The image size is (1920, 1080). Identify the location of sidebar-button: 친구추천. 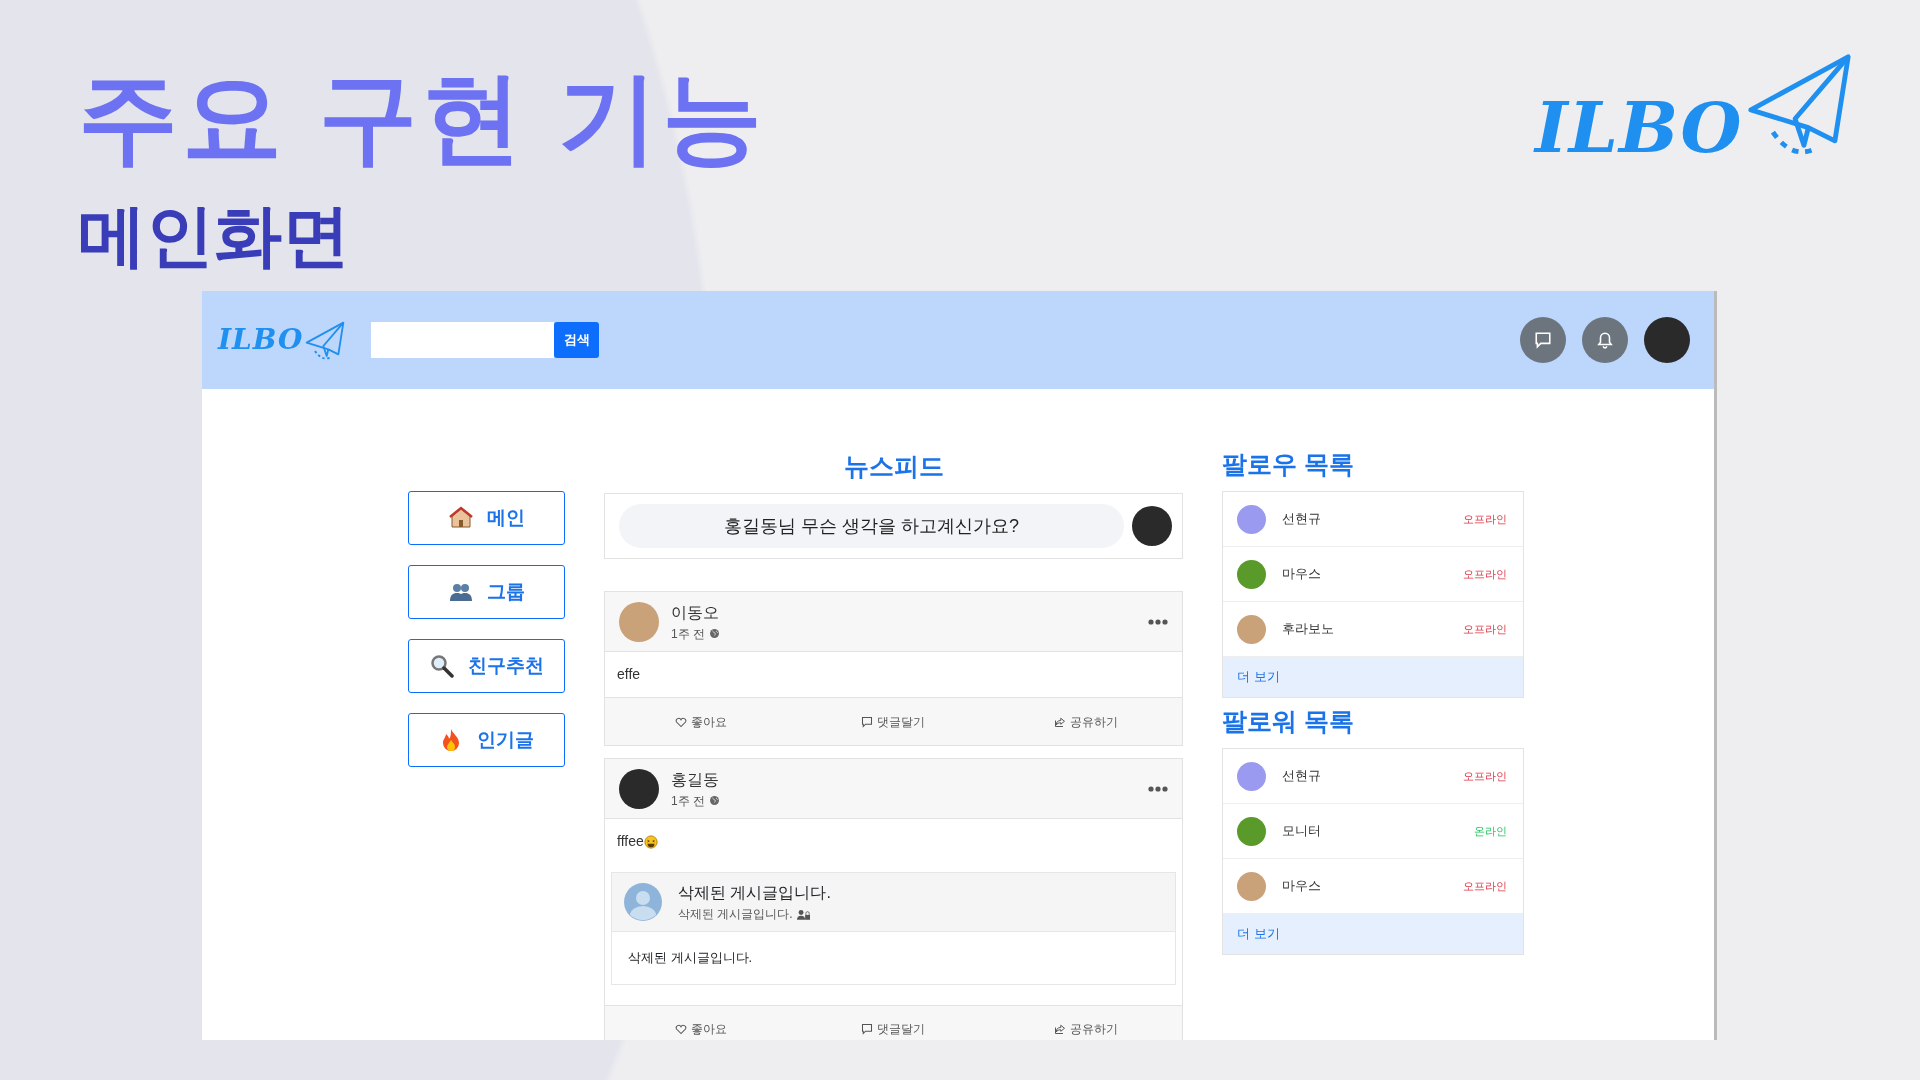
(486, 666).